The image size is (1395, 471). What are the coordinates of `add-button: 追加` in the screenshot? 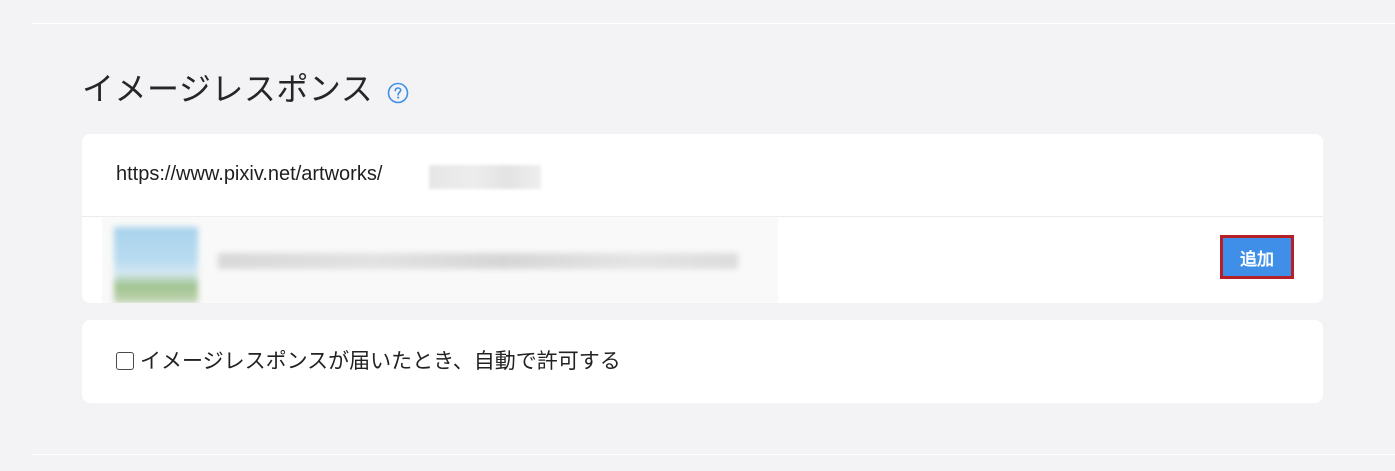 It's located at (1257, 257).